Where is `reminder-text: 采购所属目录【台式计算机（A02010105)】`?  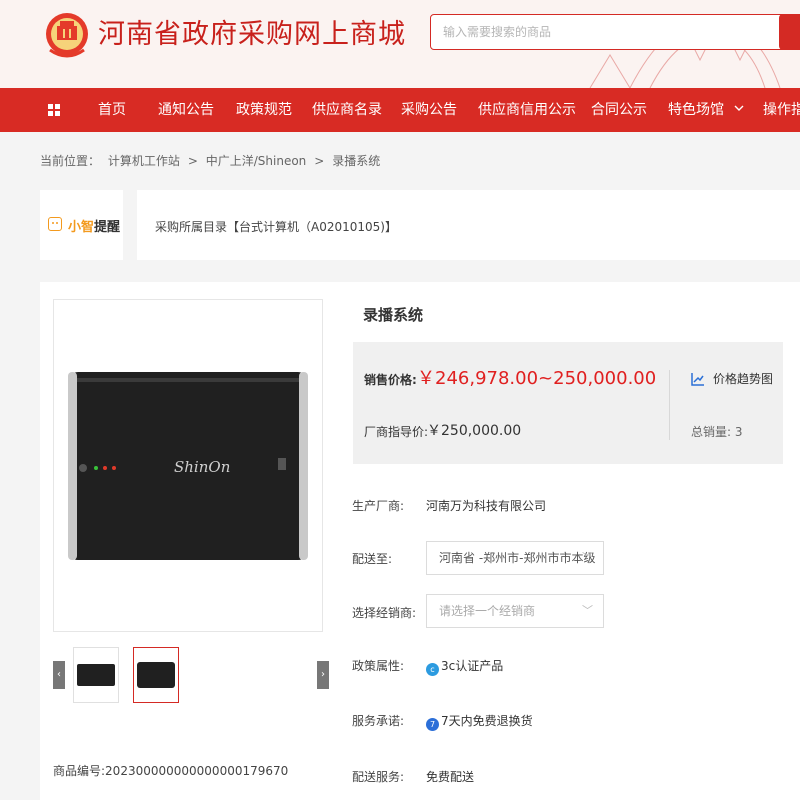 reminder-text: 采购所属目录【台式计算机（A02010105)】 is located at coordinates (276, 227).